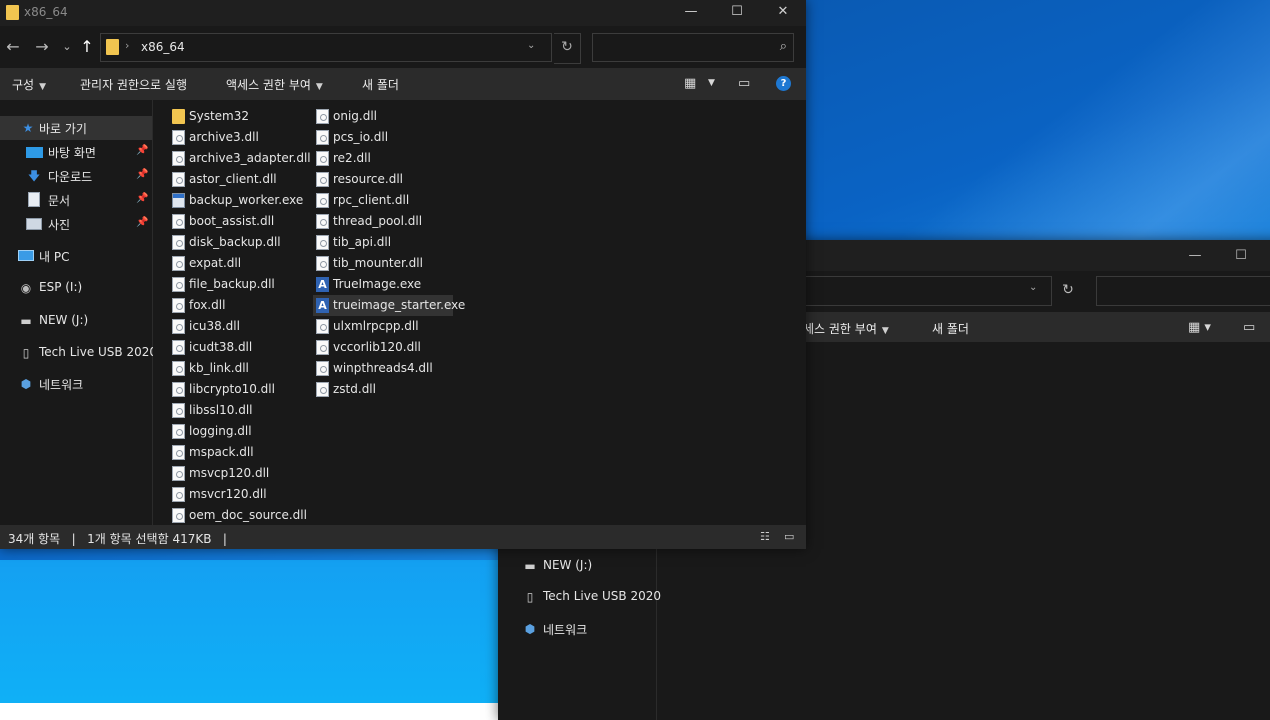  I want to click on file-item: zstd.dll, so click(383, 389).